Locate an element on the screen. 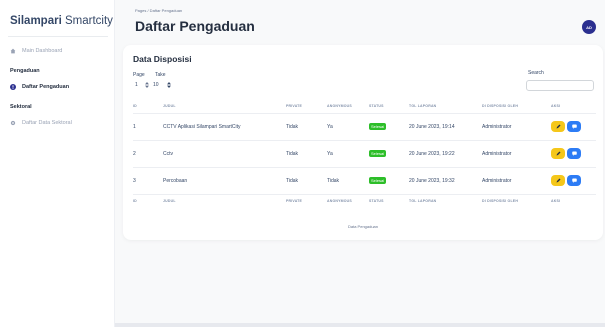 Image resolution: width=605 pixels, height=327 pixels. avatar-initials: AD is located at coordinates (589, 27).